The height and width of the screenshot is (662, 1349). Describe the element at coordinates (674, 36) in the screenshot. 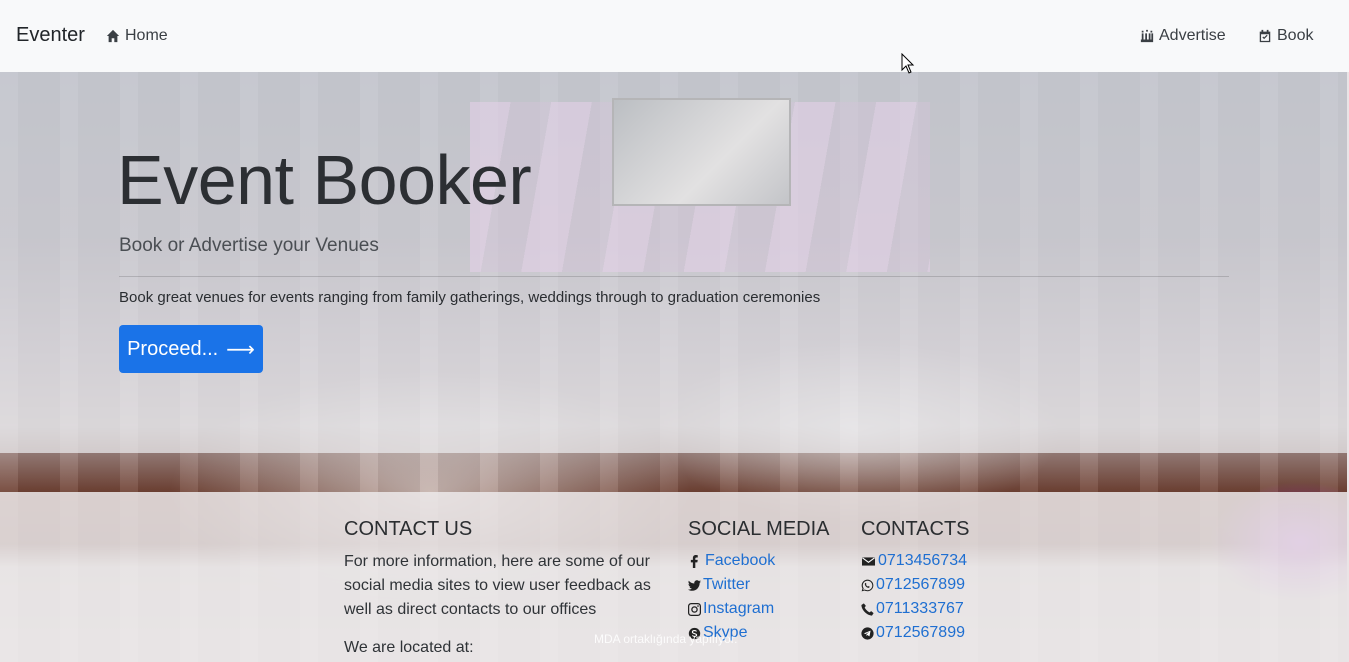

I see `navbar: Eventer Home Advertise Book` at that location.